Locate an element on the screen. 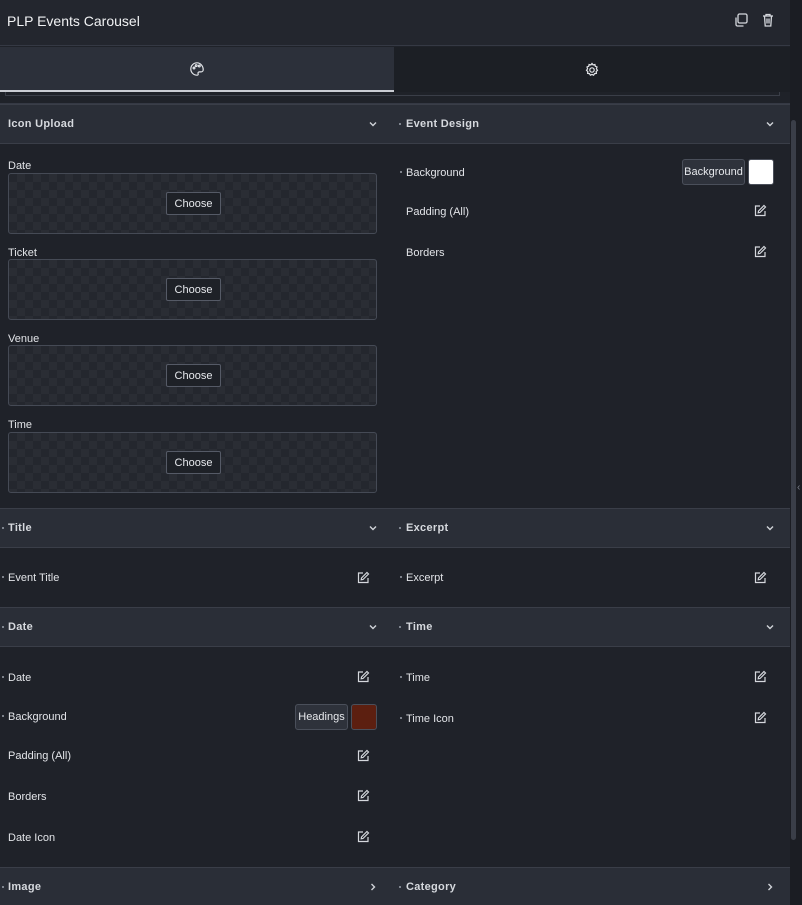  panel-title: PLP Events Carousel is located at coordinates (73, 21).